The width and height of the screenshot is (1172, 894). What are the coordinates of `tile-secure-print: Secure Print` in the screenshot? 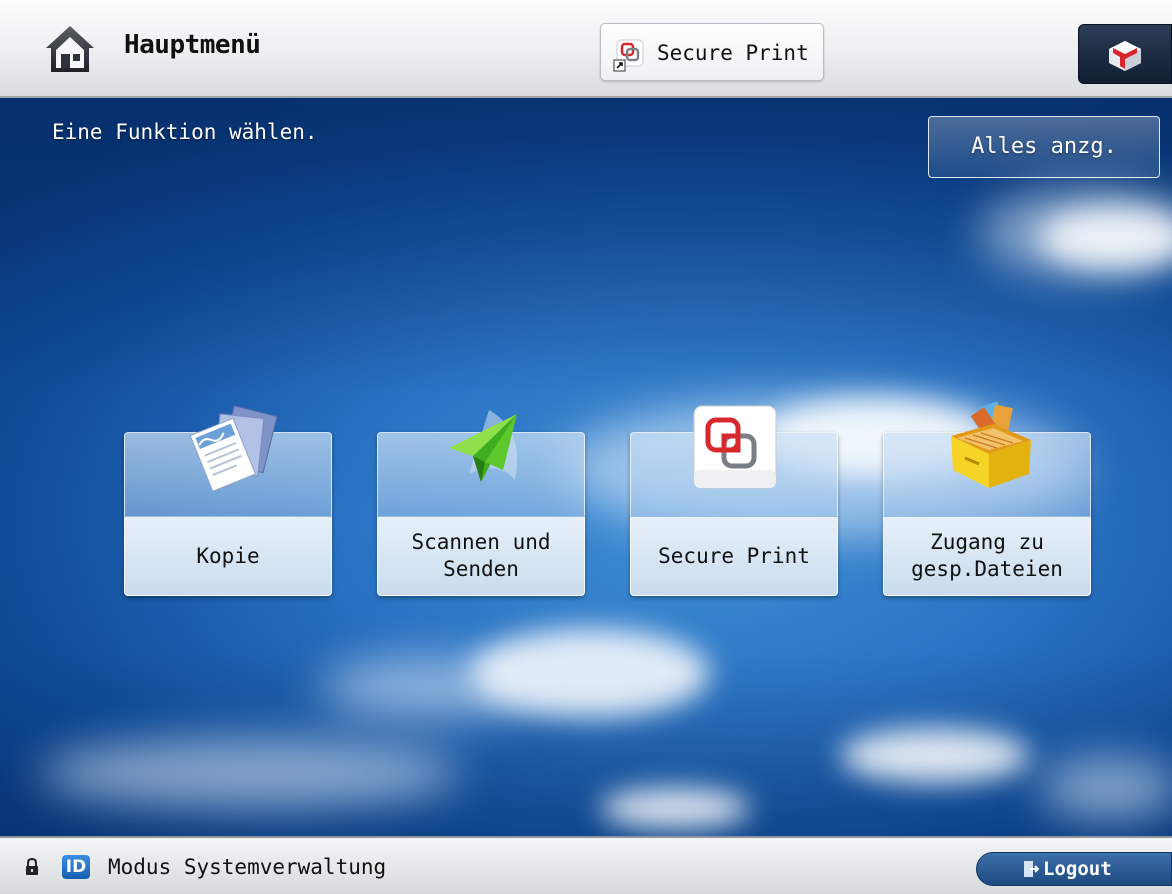 It's located at (734, 500).